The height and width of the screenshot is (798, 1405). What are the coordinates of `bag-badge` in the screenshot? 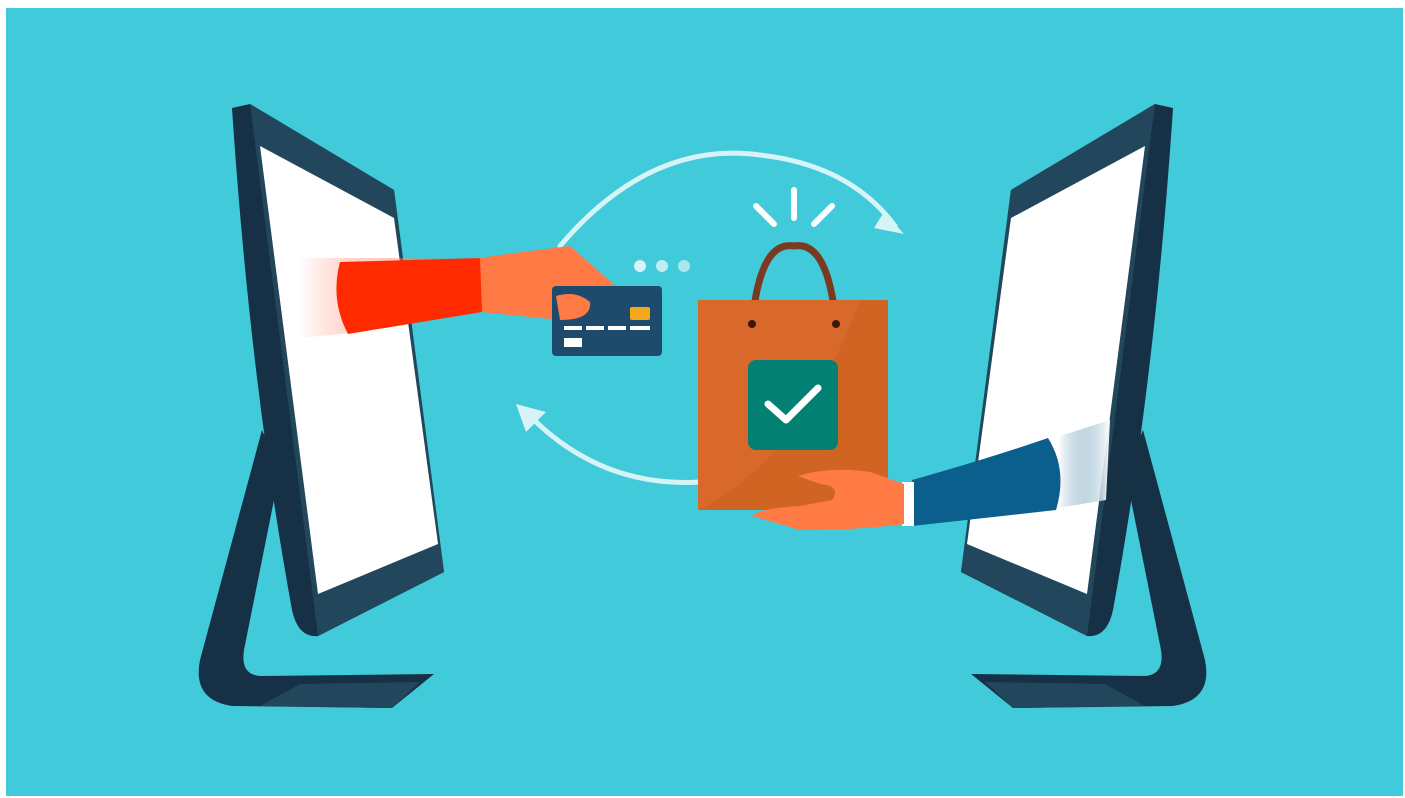 It's located at (793, 405).